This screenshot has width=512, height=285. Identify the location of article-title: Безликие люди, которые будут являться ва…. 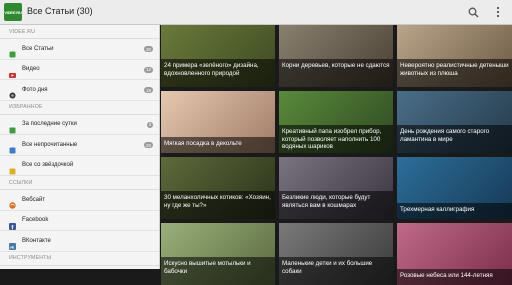
(336, 205).